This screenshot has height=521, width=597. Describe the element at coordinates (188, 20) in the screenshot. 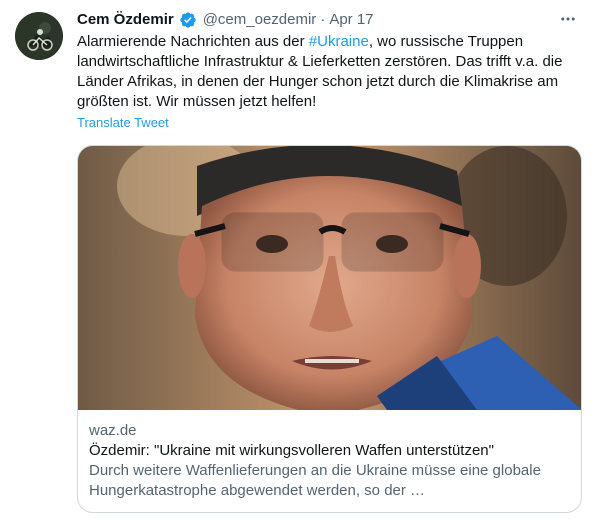

I see `verified-badge-icon` at that location.